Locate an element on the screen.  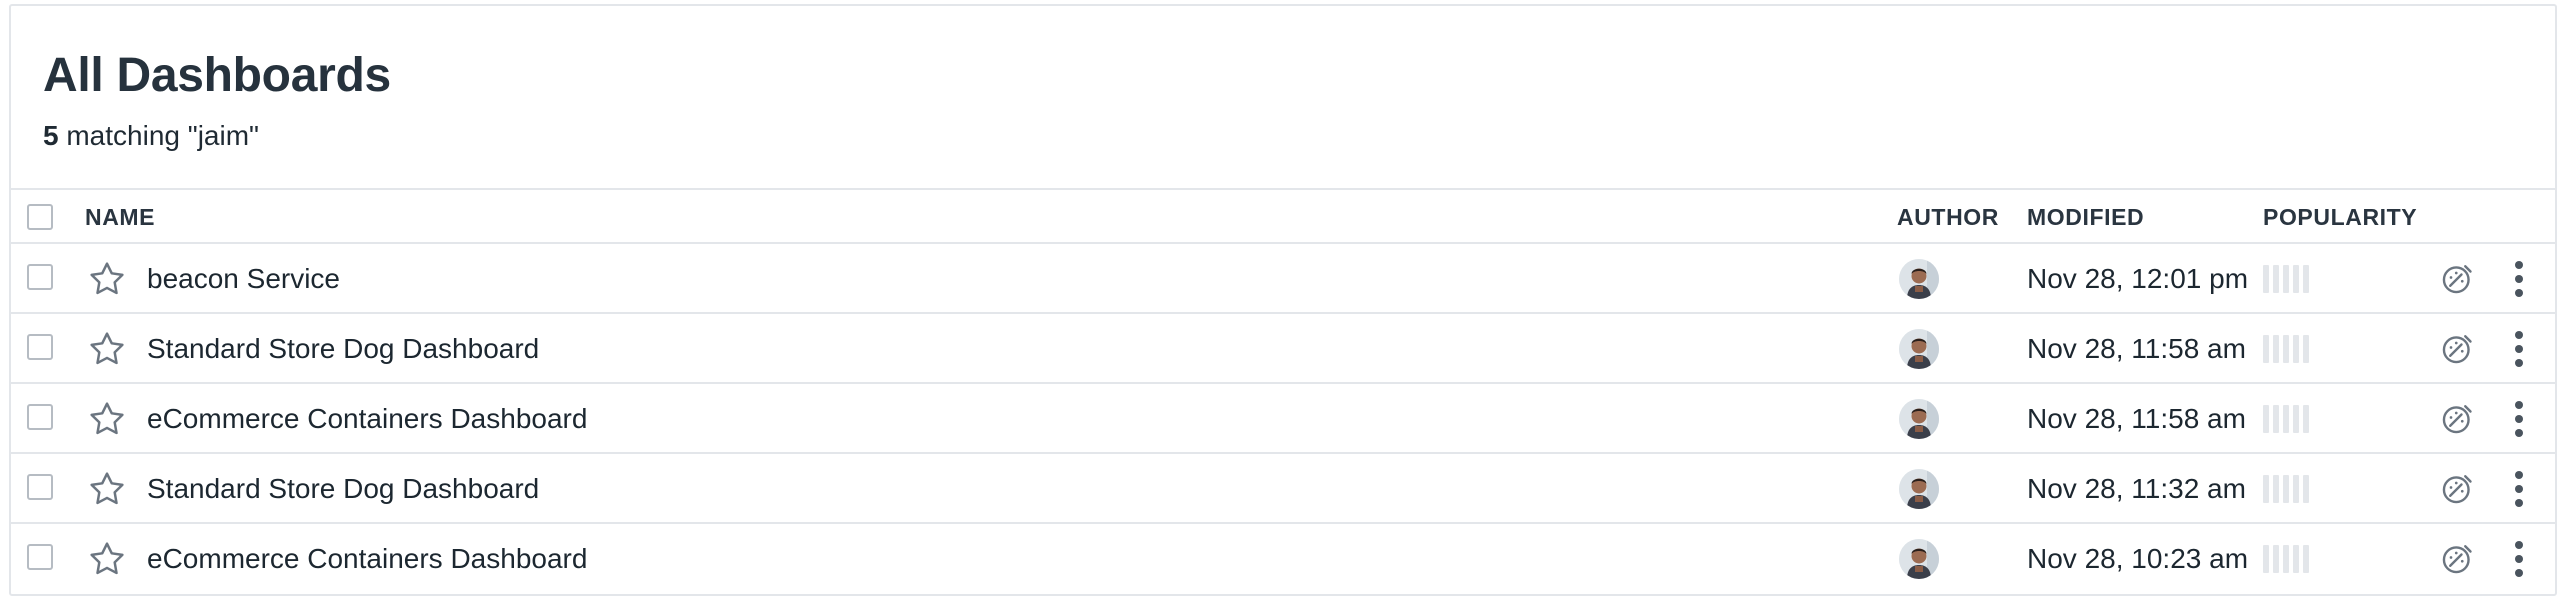
column-header-popularity: POPULARITY is located at coordinates (2340, 217).